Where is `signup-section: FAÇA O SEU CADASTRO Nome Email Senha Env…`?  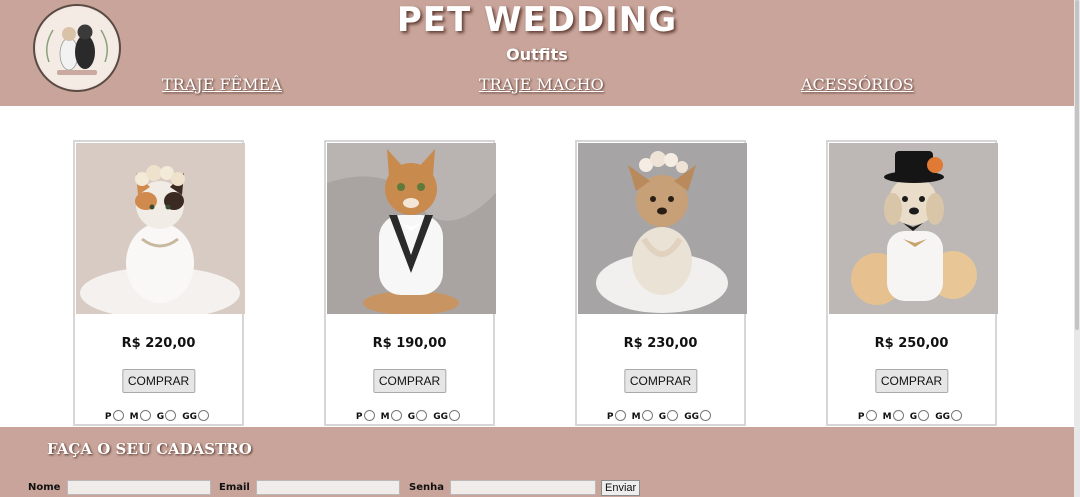
signup-section: FAÇA O SEU CADASTRO Nome Email Senha Env… is located at coordinates (537, 462).